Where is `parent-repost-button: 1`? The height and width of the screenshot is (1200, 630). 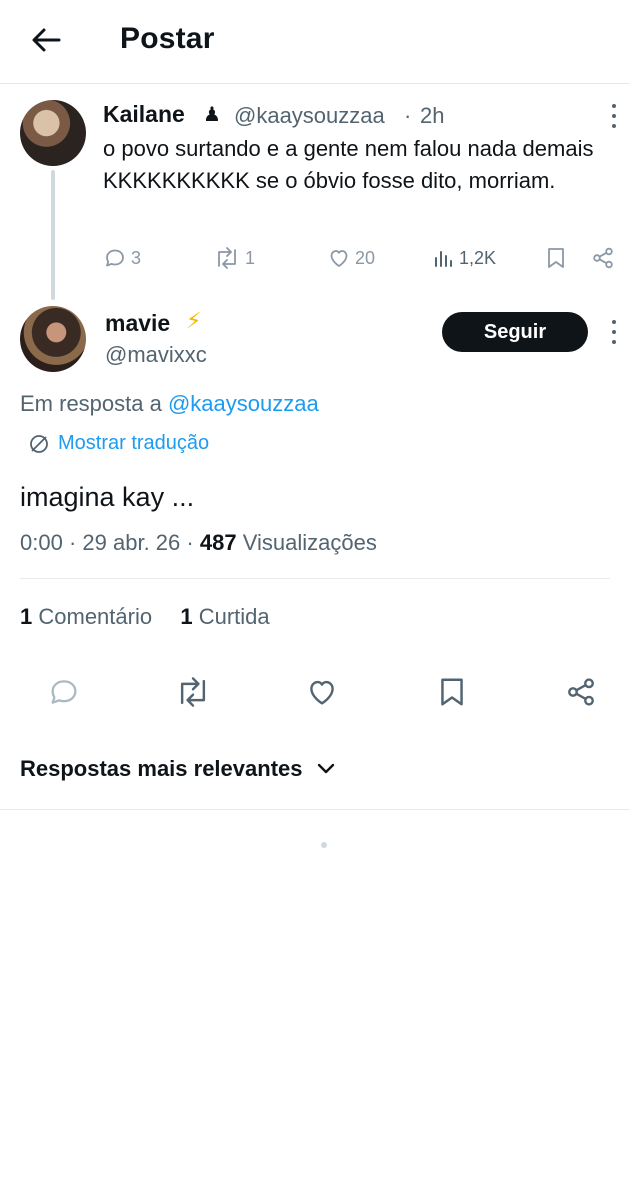 parent-repost-button: 1 is located at coordinates (234, 258).